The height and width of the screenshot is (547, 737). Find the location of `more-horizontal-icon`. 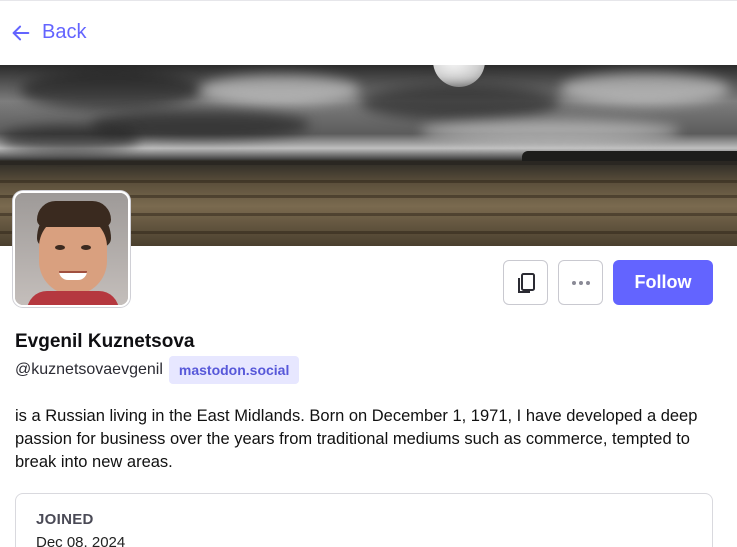

more-horizontal-icon is located at coordinates (580, 282).